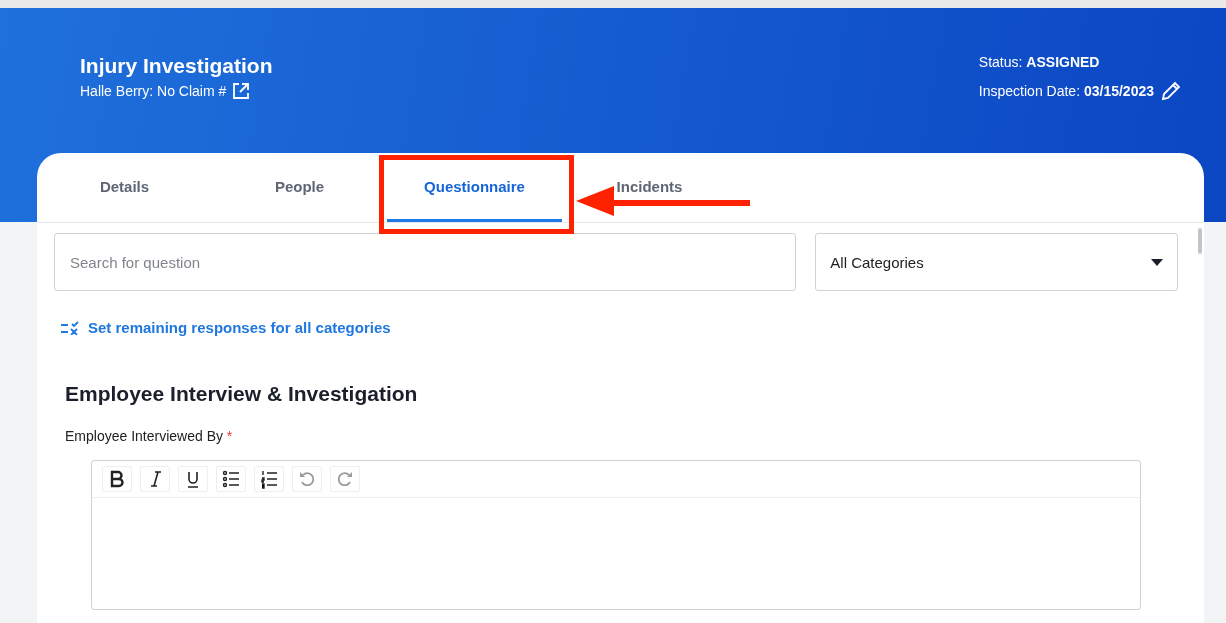 This screenshot has width=1226, height=623. Describe the element at coordinates (1066, 91) in the screenshot. I see `inspection-date-text: Inspection Date: 03/15/2023` at that location.